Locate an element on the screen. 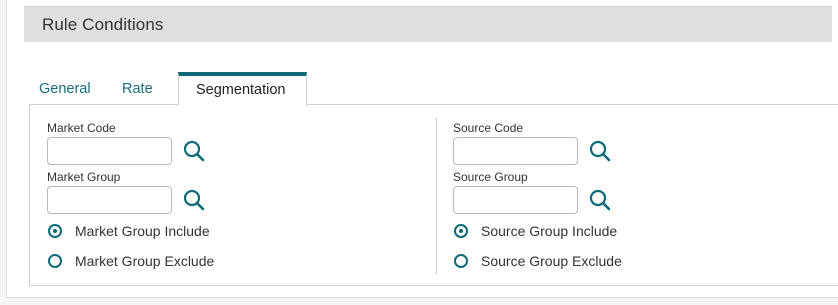  source-group-exclude-label: Source Group Exclude is located at coordinates (551, 261).